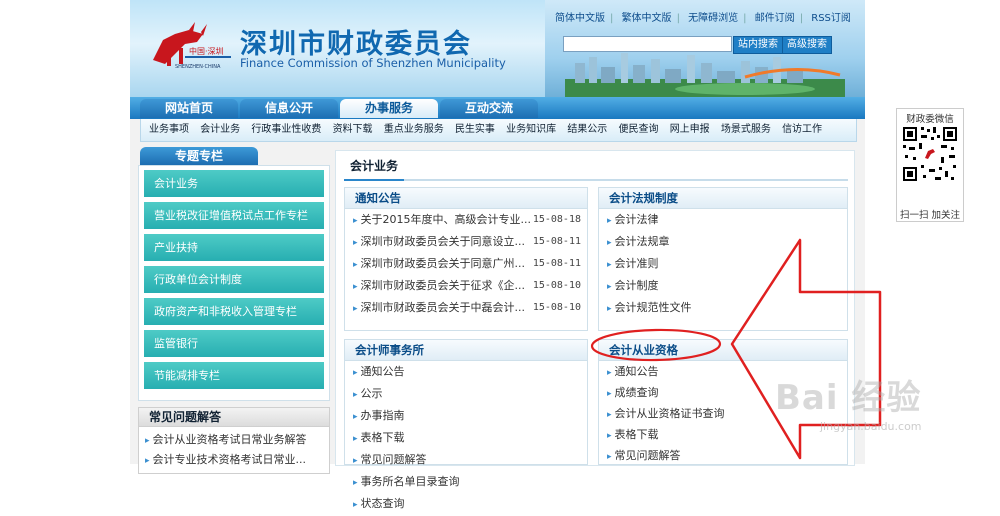  Describe the element at coordinates (713, 18) in the screenshot. I see `link-accessible: 无障碍浏览` at that location.